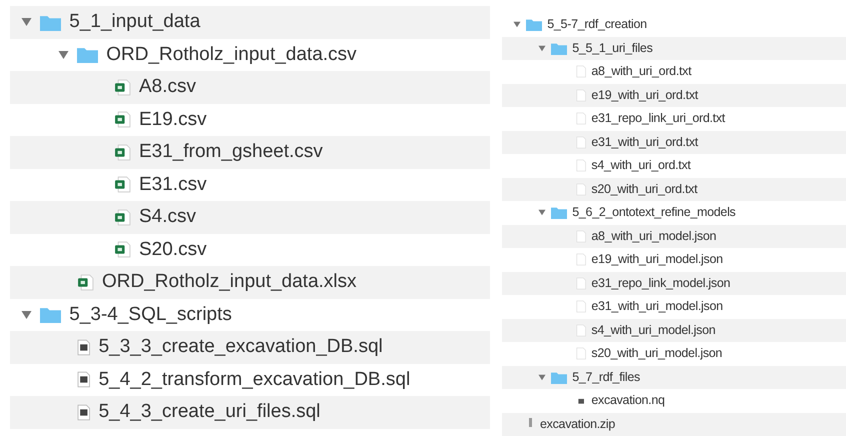  I want to click on file-name: E19.csv, so click(173, 120).